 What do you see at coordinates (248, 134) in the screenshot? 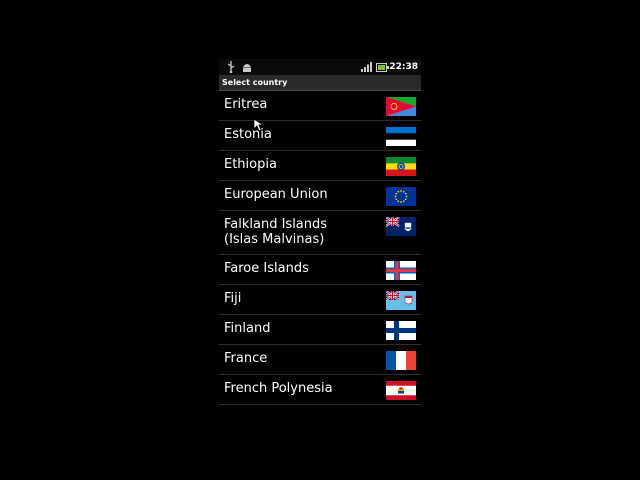
I see `country-name: Estonia` at bounding box center [248, 134].